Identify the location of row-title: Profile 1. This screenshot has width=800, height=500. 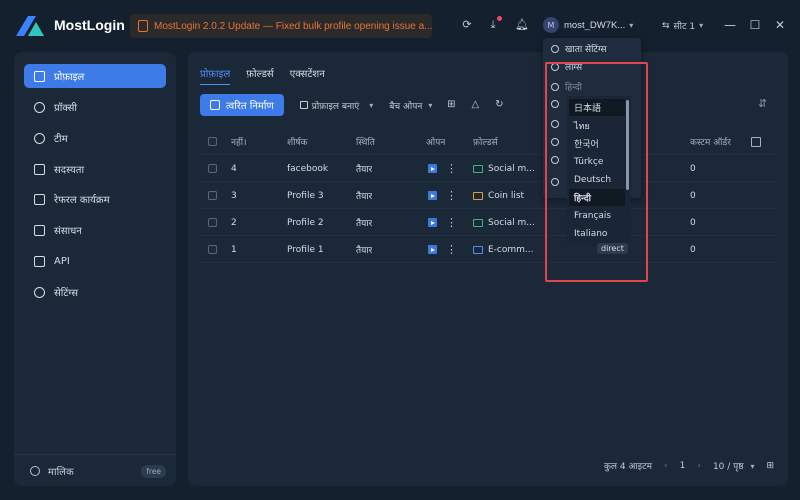
(305, 249).